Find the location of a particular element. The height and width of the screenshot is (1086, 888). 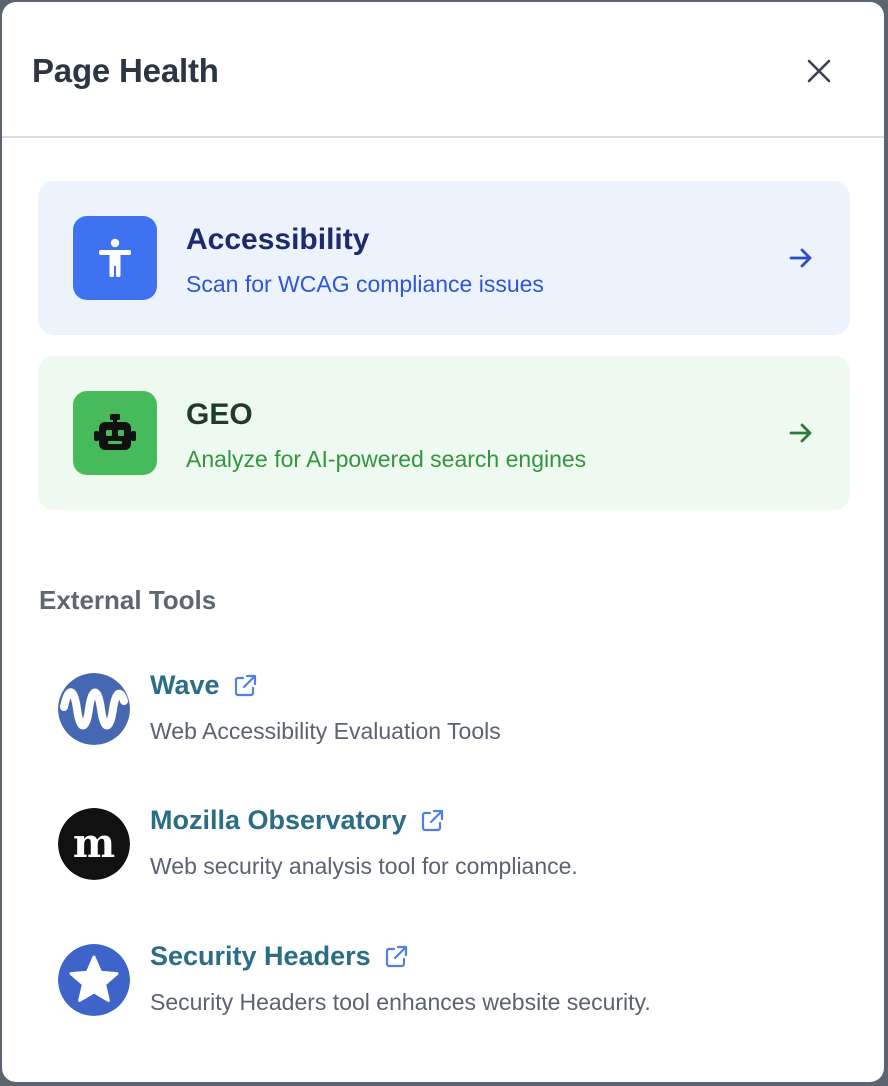

tool-wave: Wave Web Accessibility Evaluation Tools is located at coordinates (448, 720).